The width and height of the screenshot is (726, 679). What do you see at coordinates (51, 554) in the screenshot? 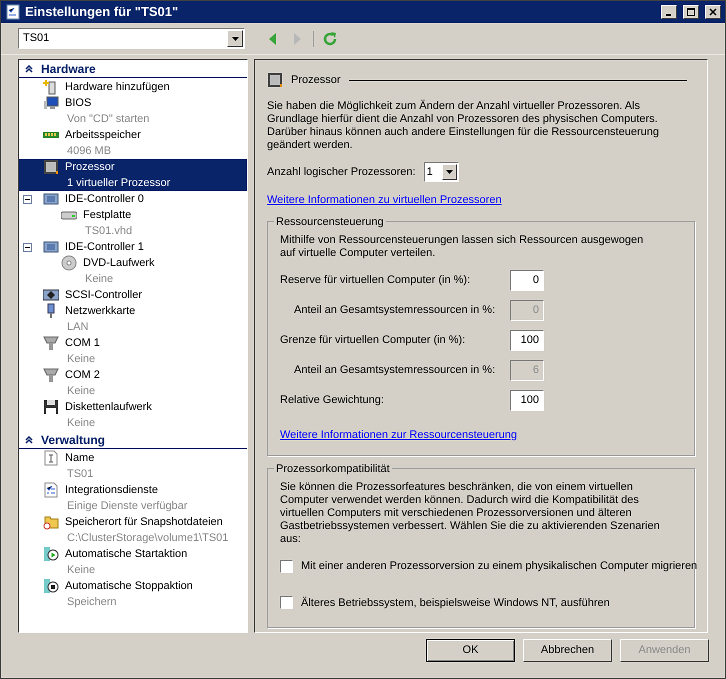
I see `play-icon` at bounding box center [51, 554].